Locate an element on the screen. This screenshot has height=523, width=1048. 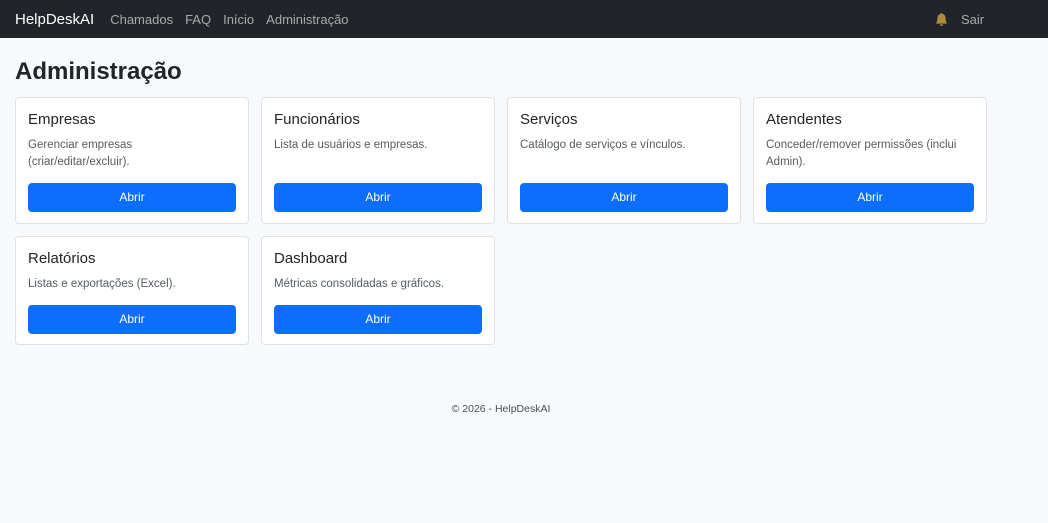
logout-link: Sair is located at coordinates (972, 19).